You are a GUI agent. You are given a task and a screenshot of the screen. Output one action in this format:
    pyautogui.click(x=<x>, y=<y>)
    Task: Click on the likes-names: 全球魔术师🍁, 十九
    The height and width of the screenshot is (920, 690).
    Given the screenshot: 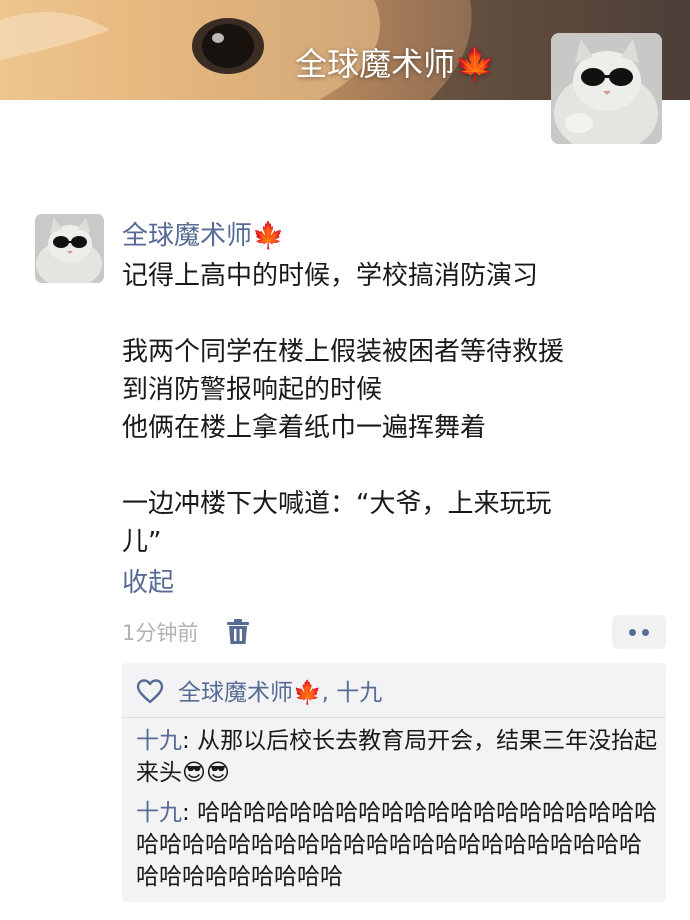 What is the action you would take?
    pyautogui.click(x=280, y=693)
    